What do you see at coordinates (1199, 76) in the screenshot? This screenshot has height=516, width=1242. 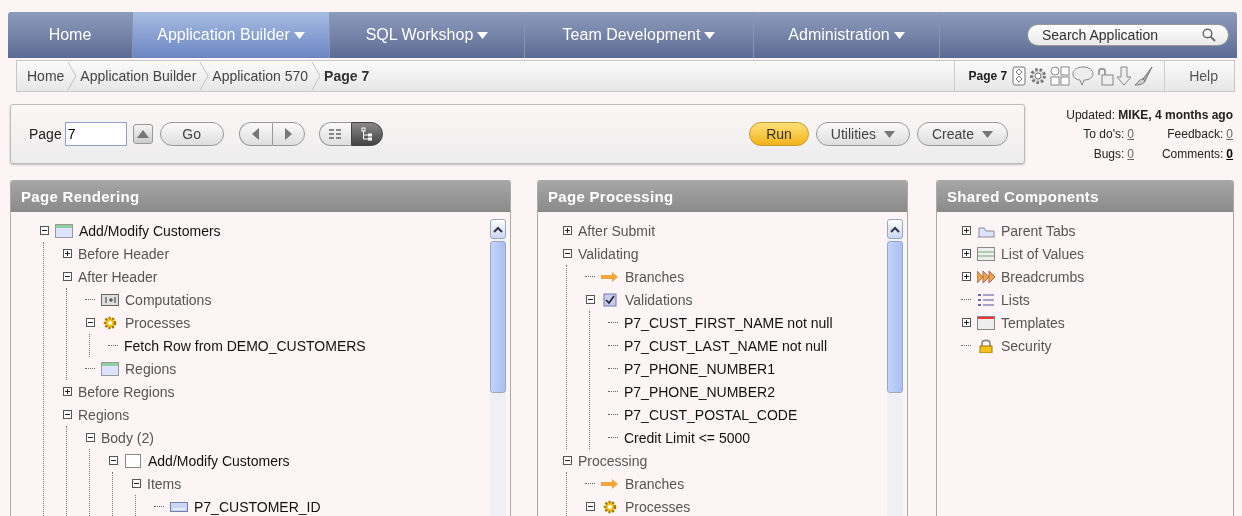 I see `help-link: Help` at bounding box center [1199, 76].